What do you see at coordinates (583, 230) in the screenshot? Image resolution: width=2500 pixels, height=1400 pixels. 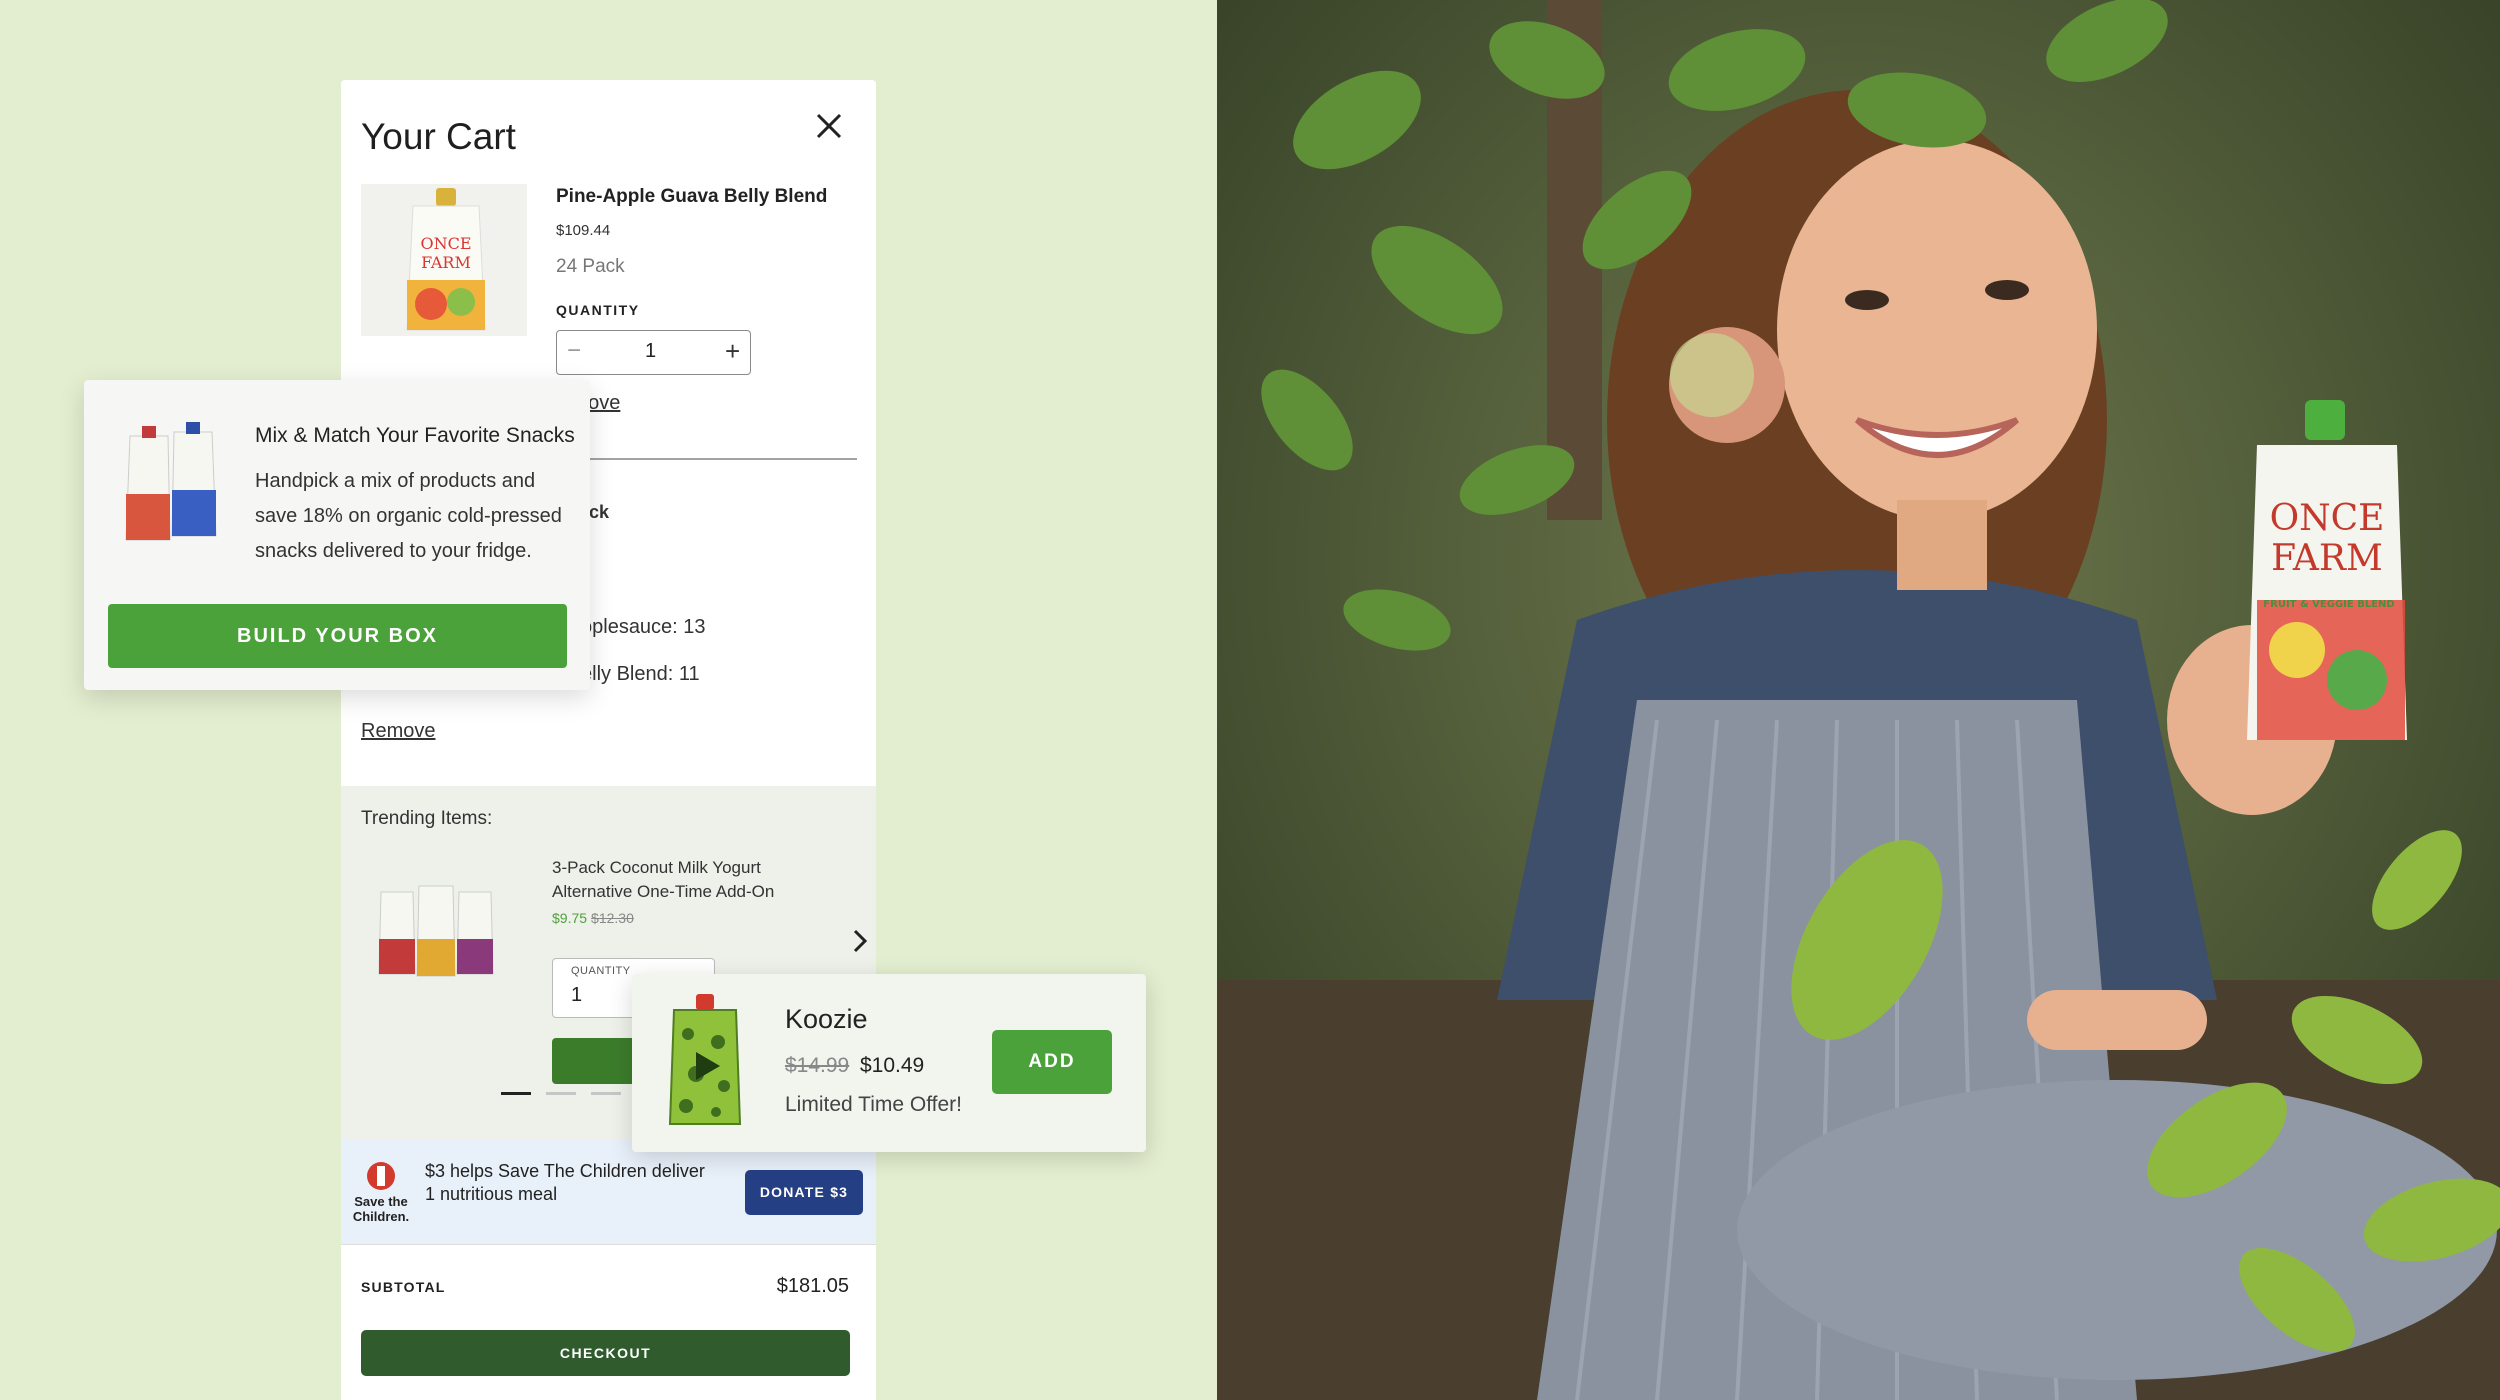 I see `product-price: $109.44` at bounding box center [583, 230].